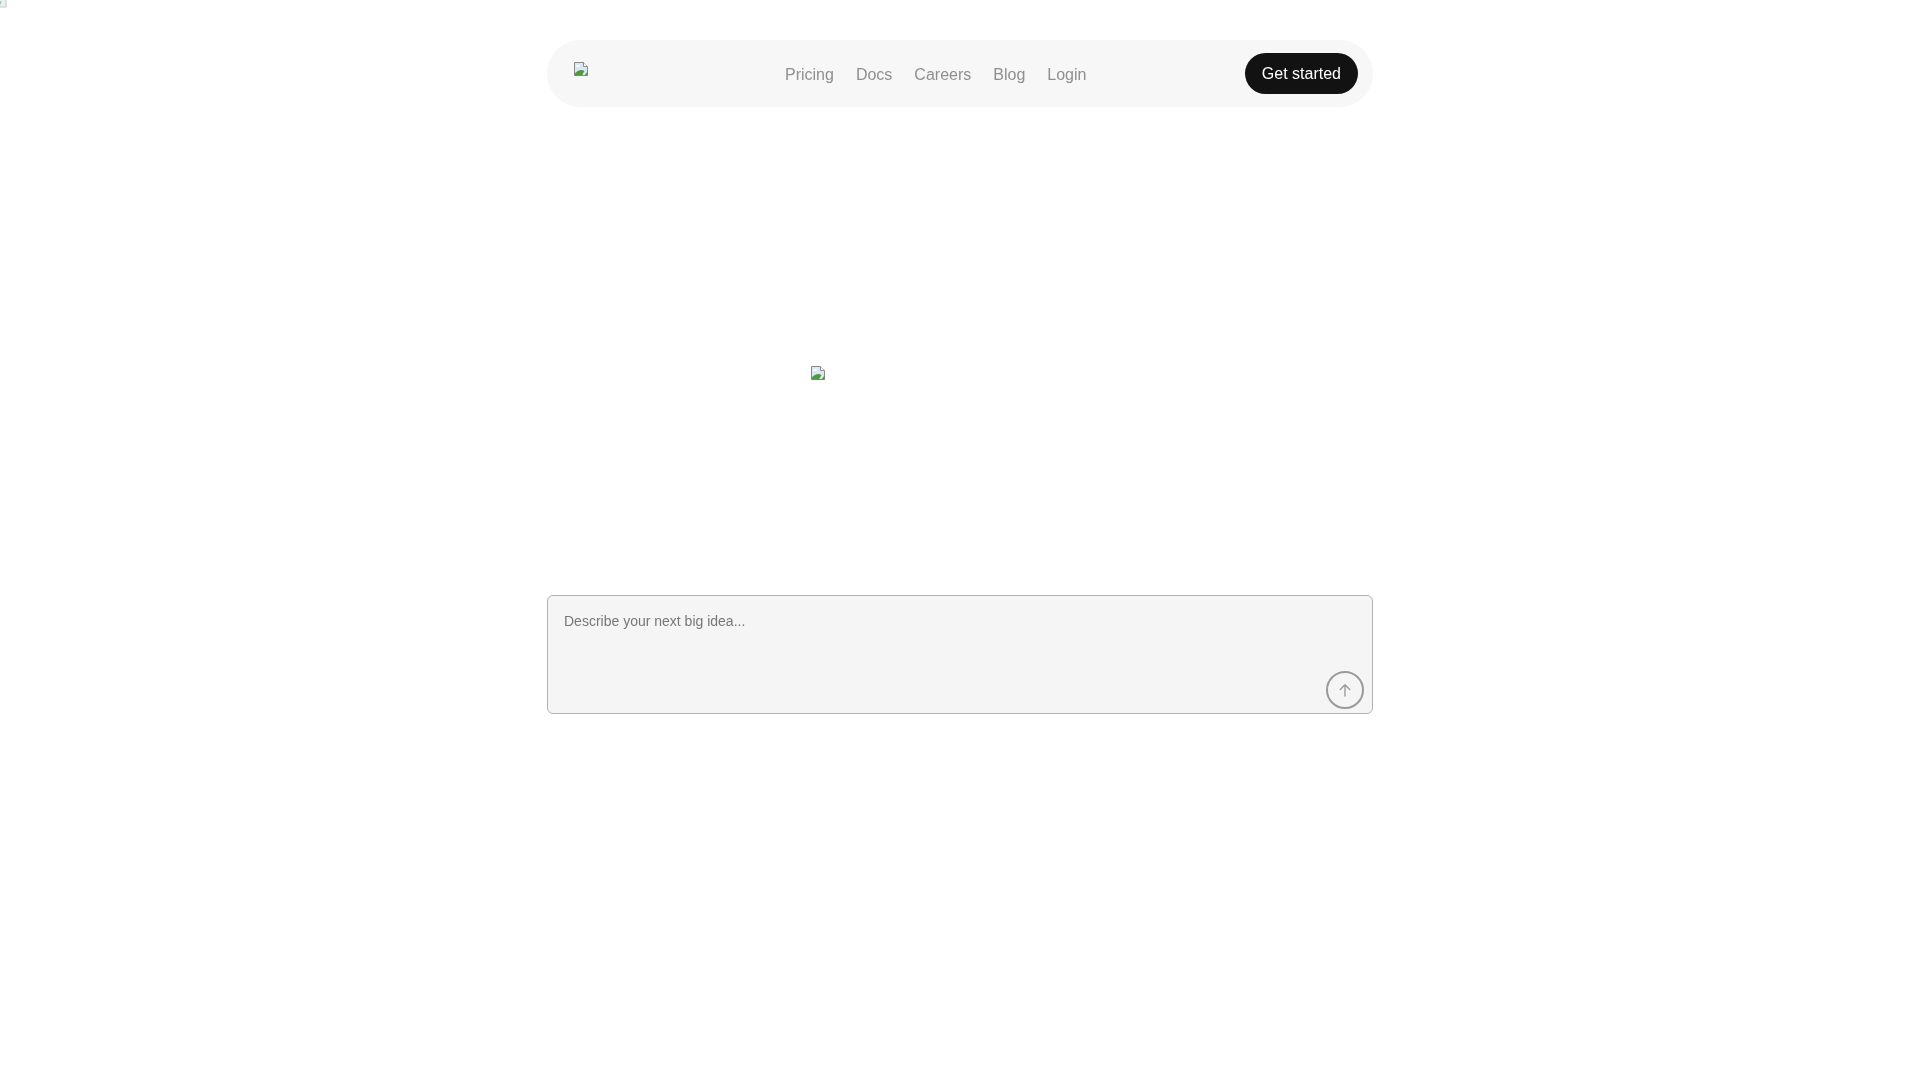 This screenshot has height=1080, width=1920. What do you see at coordinates (943, 74) in the screenshot?
I see `nav-link: Careers` at bounding box center [943, 74].